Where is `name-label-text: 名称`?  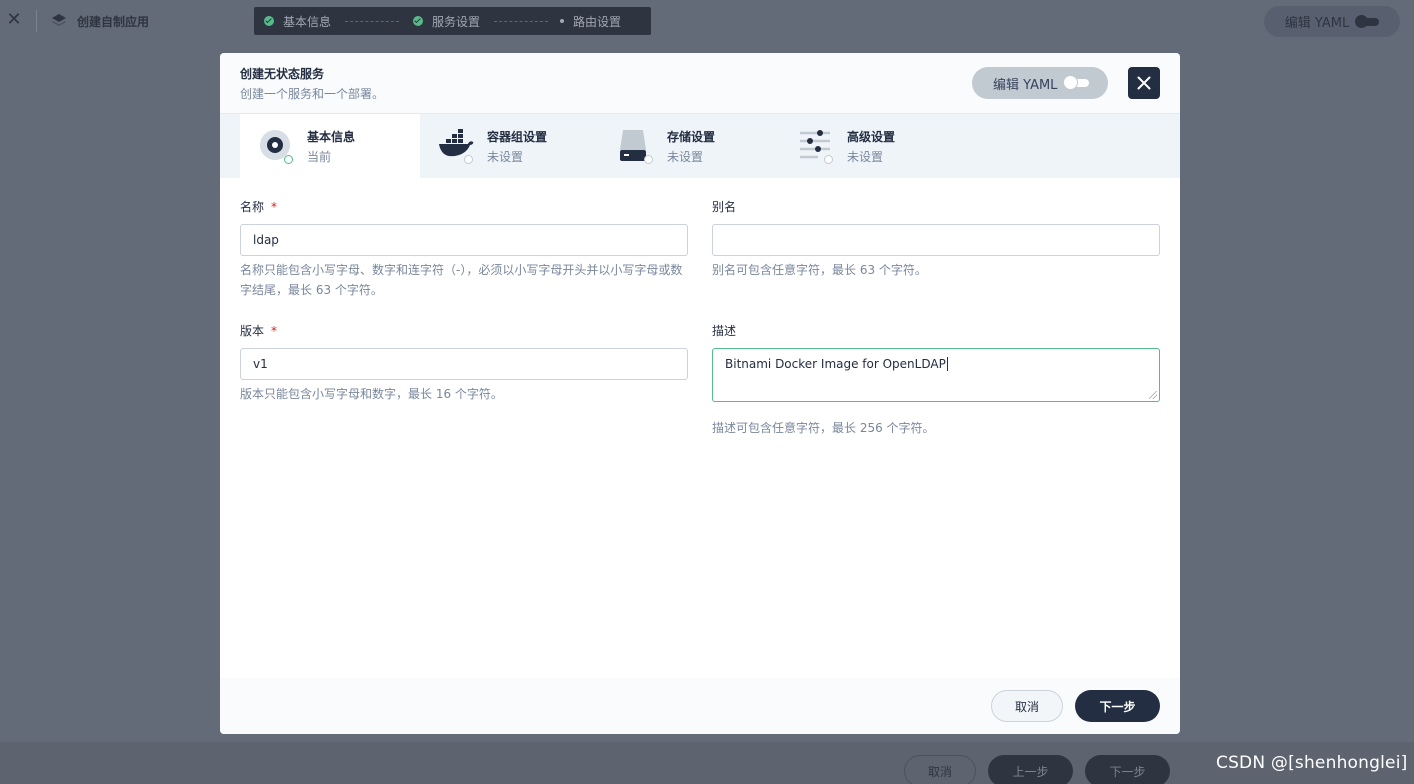
name-label-text: 名称 is located at coordinates (252, 207).